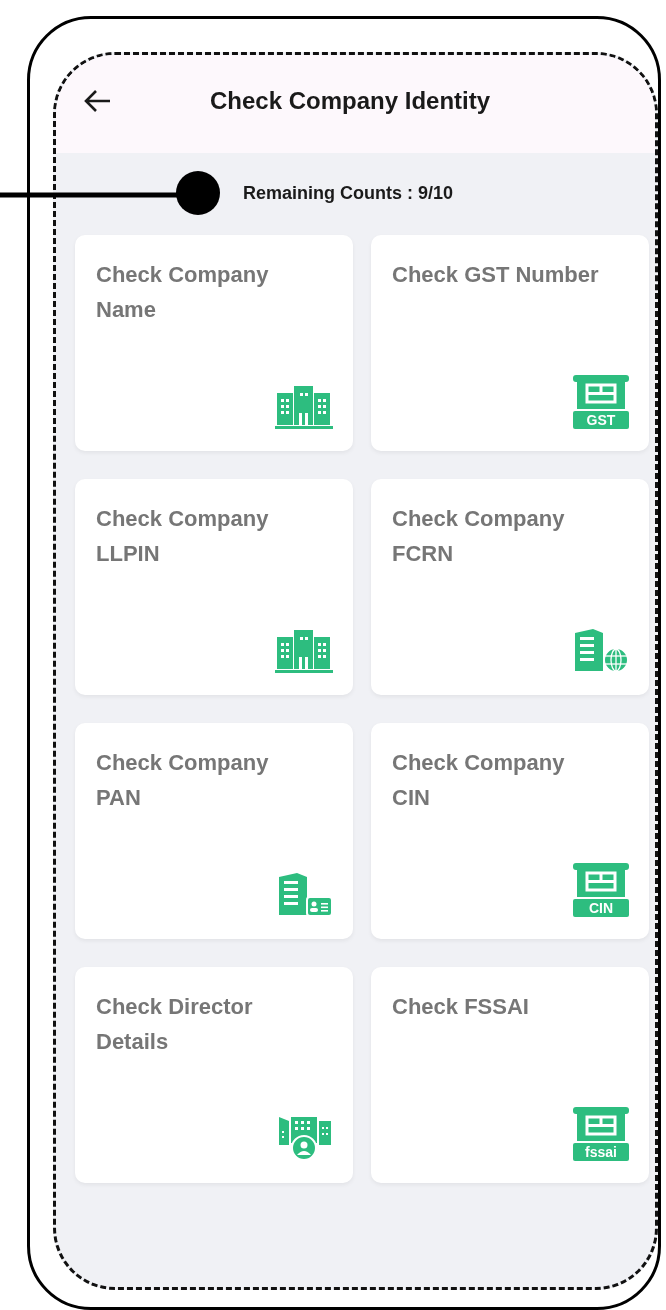 Image resolution: width=666 pixels, height=1310 pixels. What do you see at coordinates (183, 780) in the screenshot?
I see `card-title: Check Company PAN` at bounding box center [183, 780].